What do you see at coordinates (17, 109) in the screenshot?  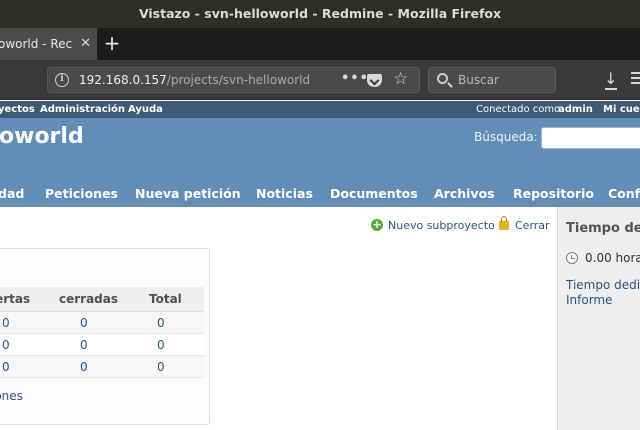 I see `top-menu-projects: yectos` at bounding box center [17, 109].